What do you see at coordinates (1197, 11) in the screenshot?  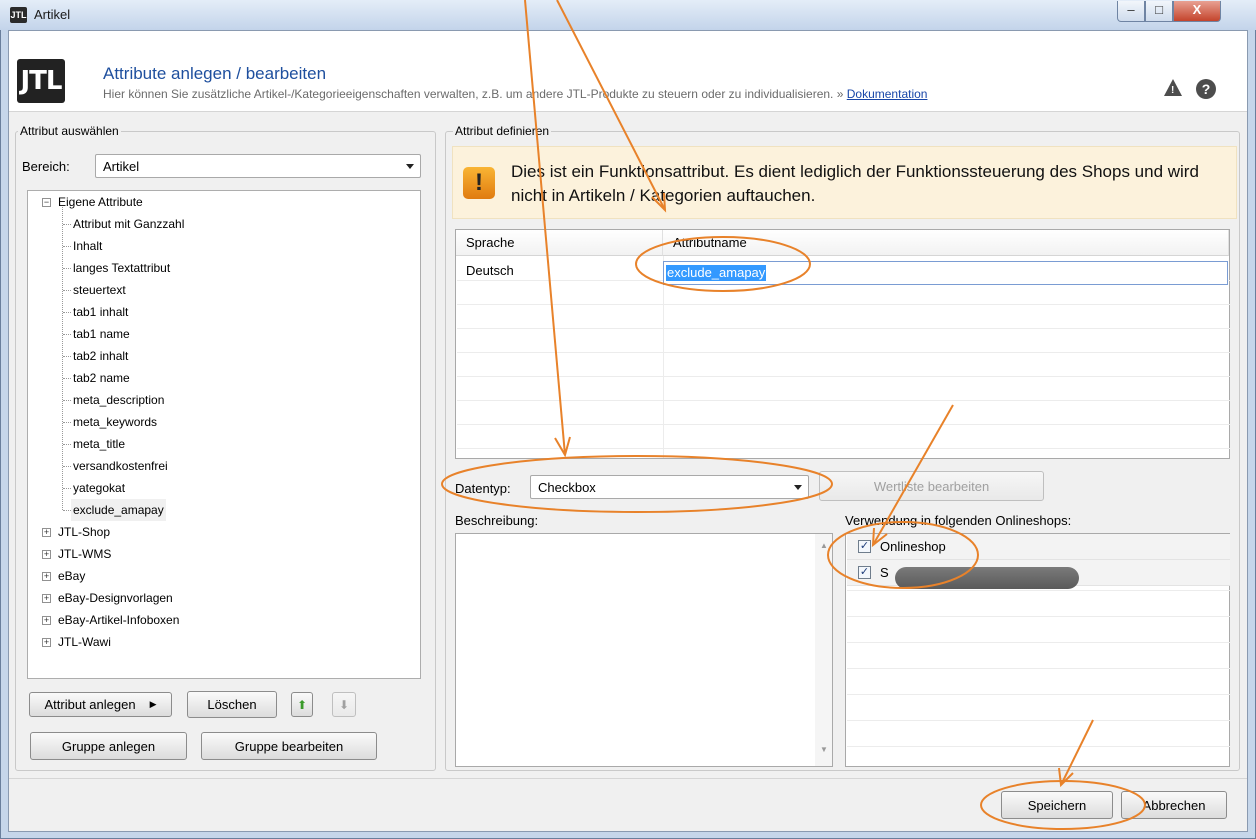 I see `close-button: X` at bounding box center [1197, 11].